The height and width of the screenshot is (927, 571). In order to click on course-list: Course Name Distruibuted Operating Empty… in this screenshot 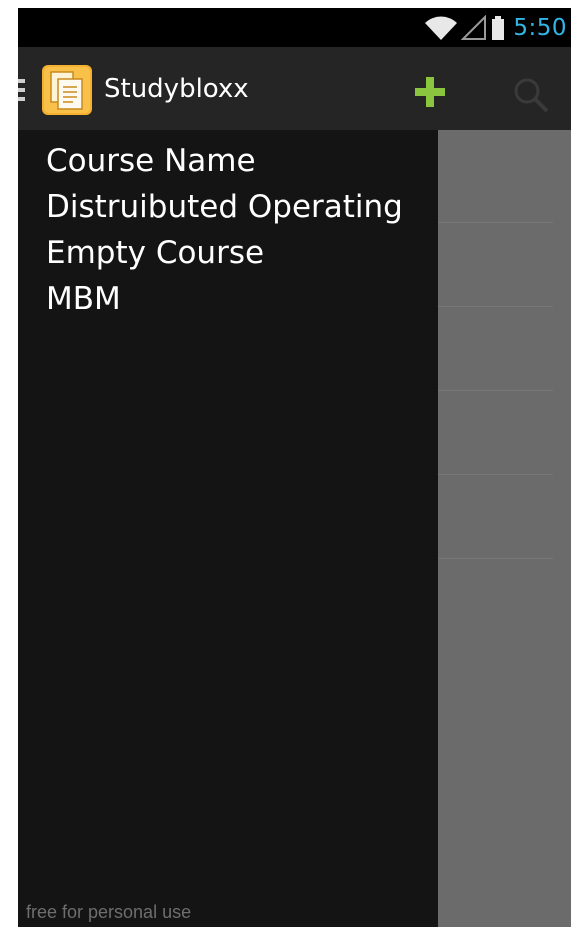, I will do `click(224, 230)`.